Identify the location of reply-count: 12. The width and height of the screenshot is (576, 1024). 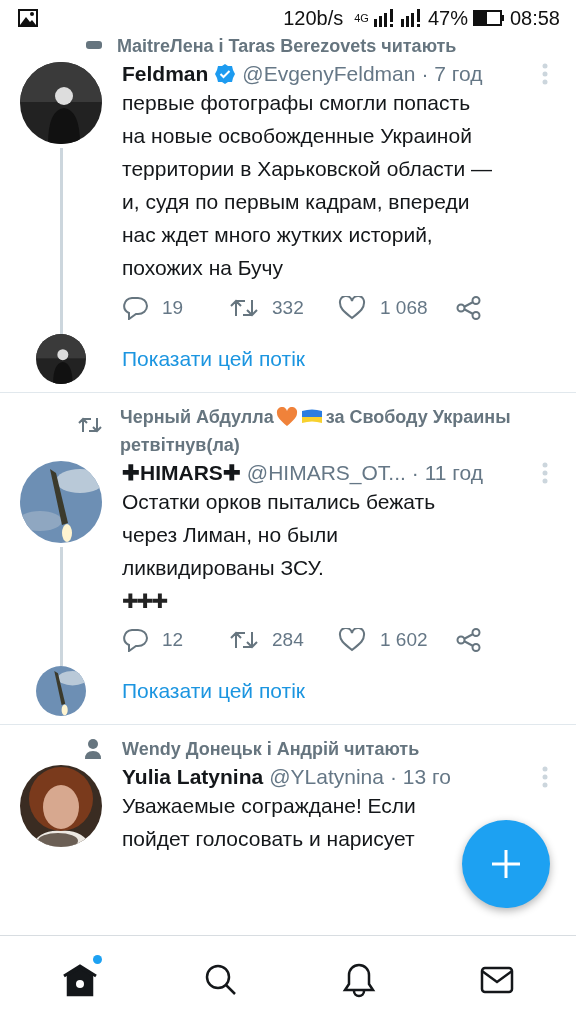
(173, 640).